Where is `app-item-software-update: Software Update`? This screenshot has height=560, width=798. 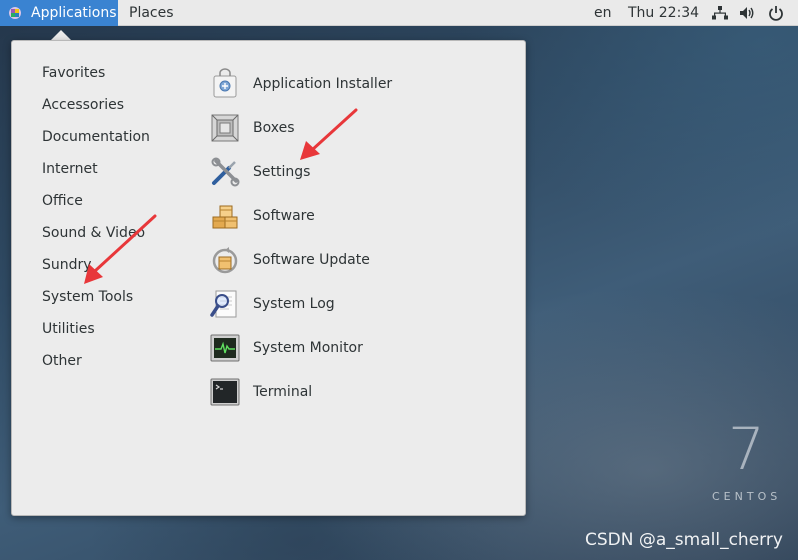
app-item-software-update: Software Update is located at coordinates (300, 260).